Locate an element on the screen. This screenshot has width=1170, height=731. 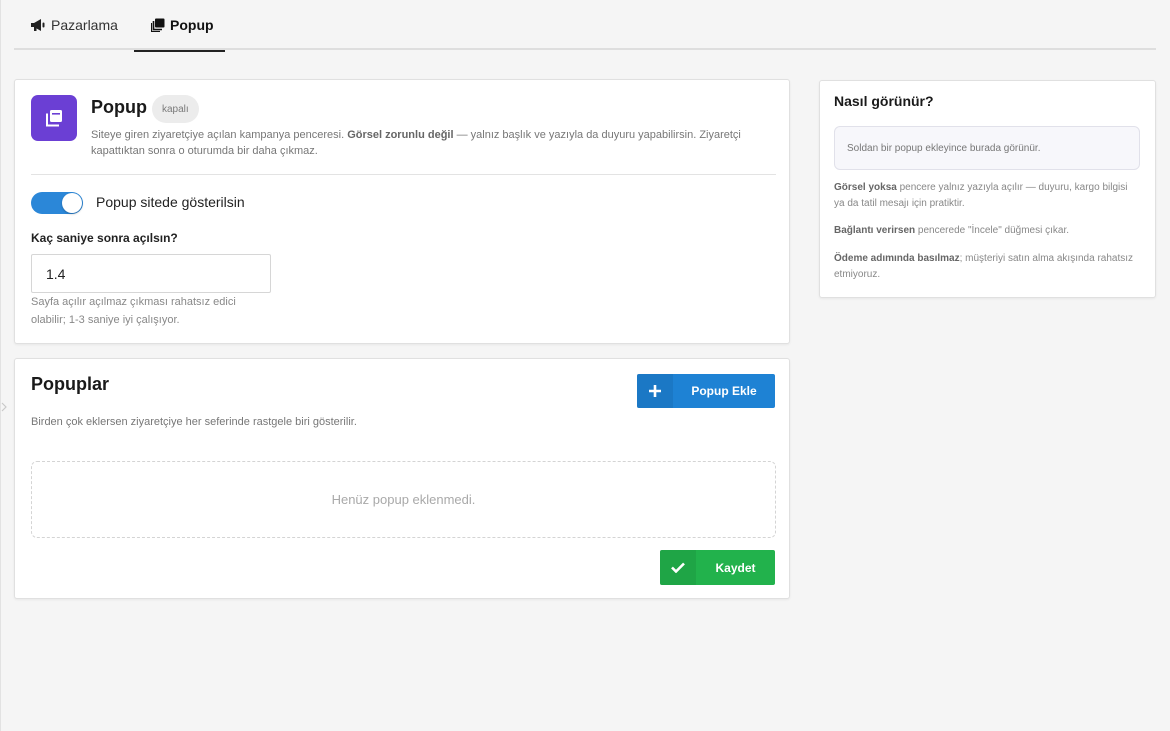
popup-icon is located at coordinates (158, 25).